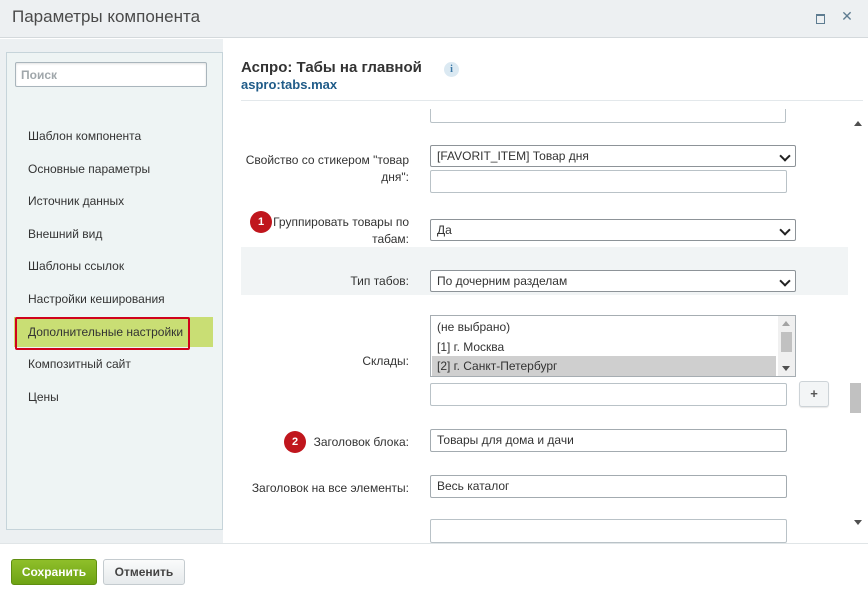 The height and width of the screenshot is (593, 868). I want to click on stores-extra-input, so click(608, 394).